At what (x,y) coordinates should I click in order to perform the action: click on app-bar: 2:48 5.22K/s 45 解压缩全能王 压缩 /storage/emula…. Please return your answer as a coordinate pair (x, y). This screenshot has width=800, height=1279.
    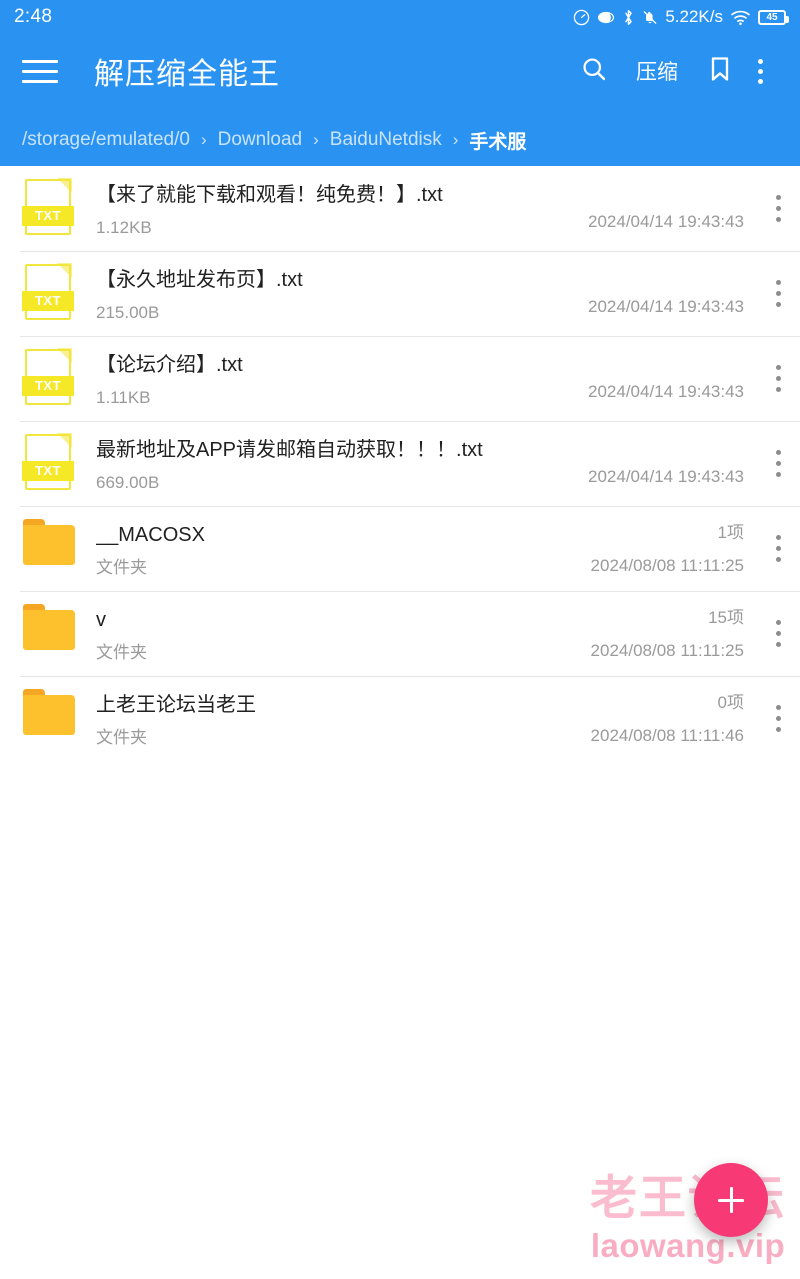
    Looking at the image, I should click on (400, 83).